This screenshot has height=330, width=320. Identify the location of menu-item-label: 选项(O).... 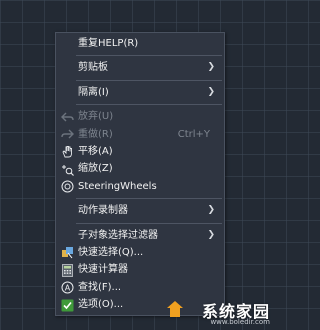
(101, 305).